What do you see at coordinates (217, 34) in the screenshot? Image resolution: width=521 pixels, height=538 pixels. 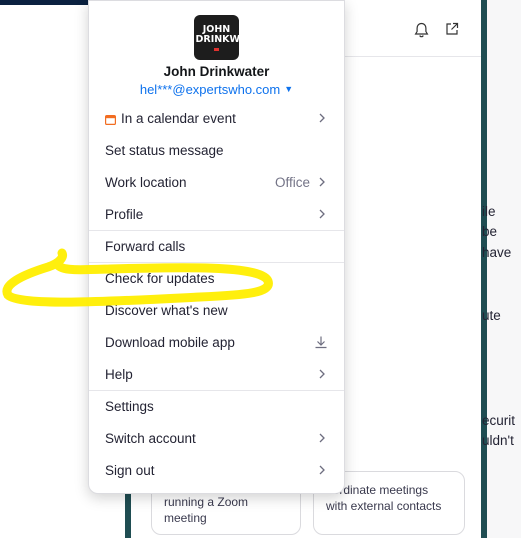 I see `avatar-text: JOHN DRINKWATER` at bounding box center [217, 34].